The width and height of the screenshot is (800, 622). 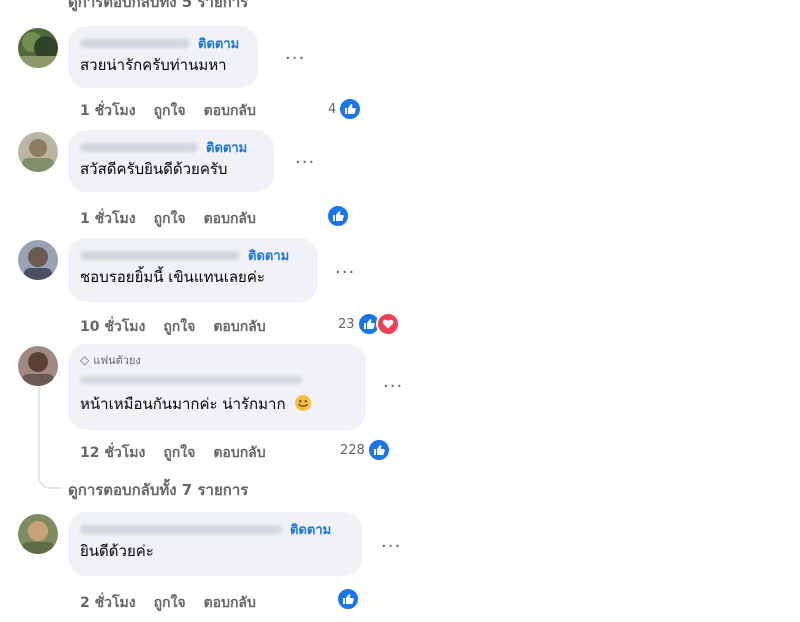 I want to click on comment-text-row: หน้าเหมือนกันมากค่ะ น่ารักมาก, so click(x=217, y=404).